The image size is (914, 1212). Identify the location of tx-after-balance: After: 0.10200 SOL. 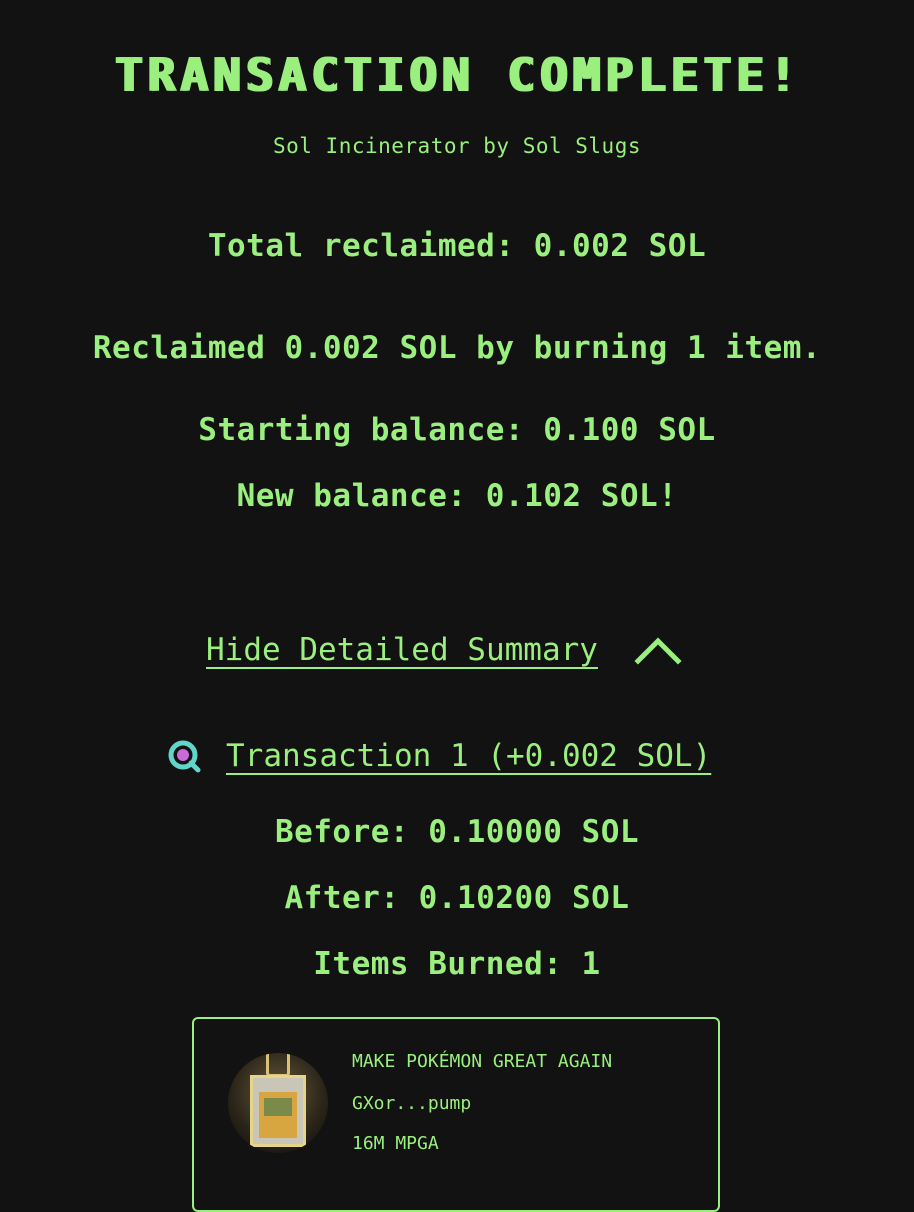
(457, 898).